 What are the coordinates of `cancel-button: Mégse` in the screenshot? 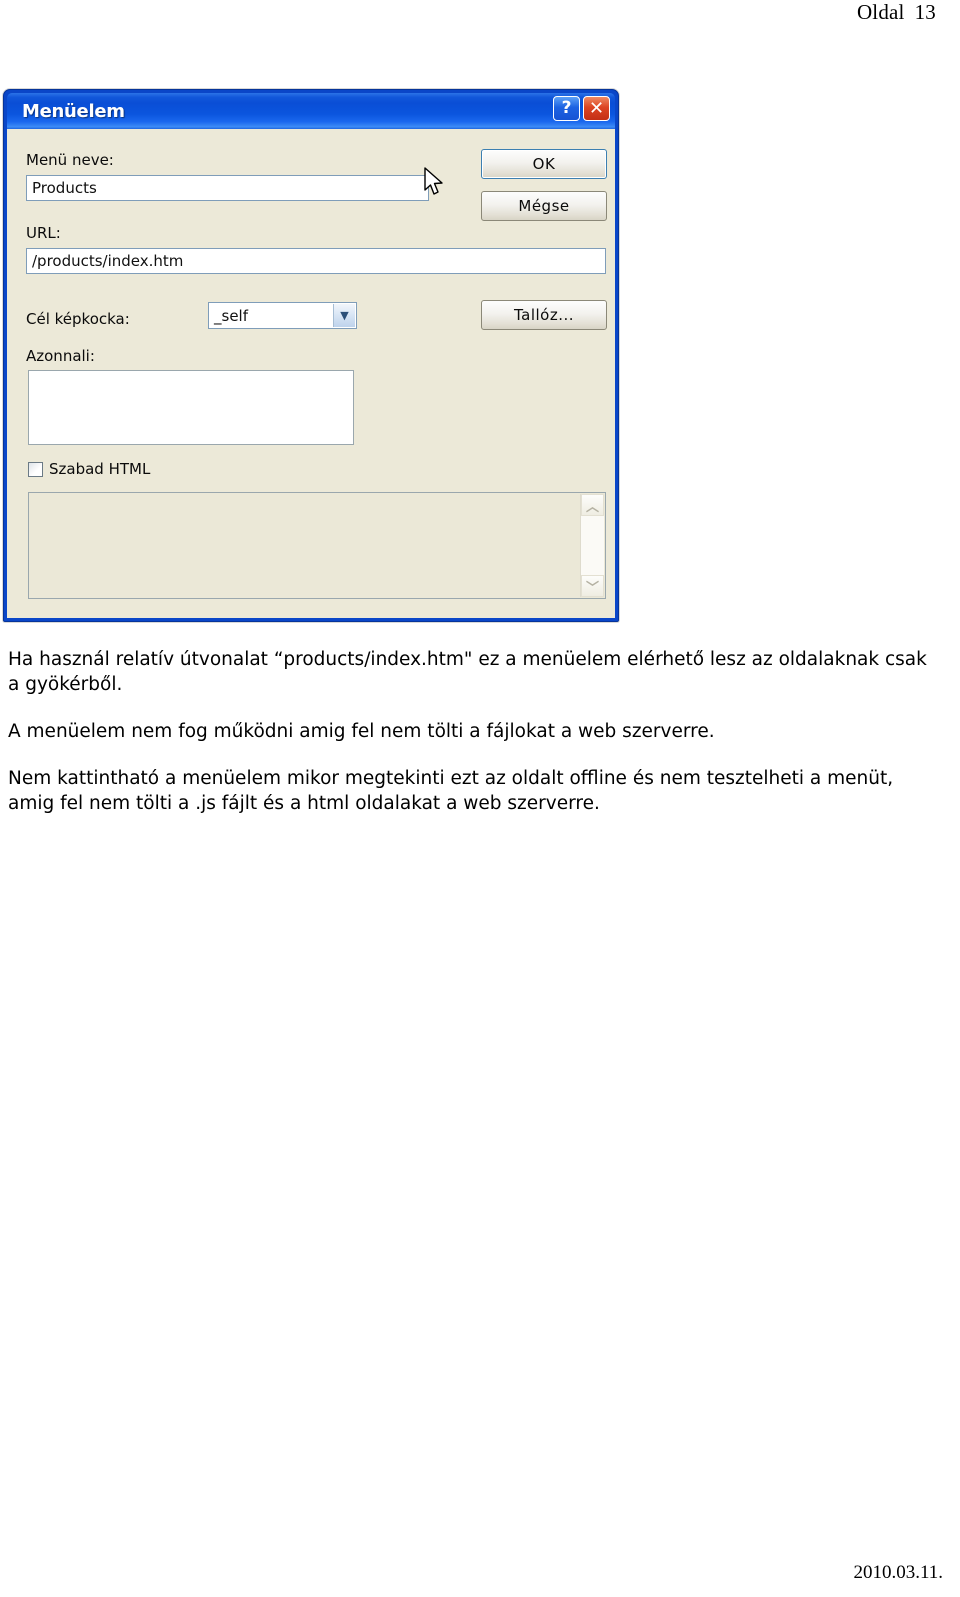 It's located at (544, 206).